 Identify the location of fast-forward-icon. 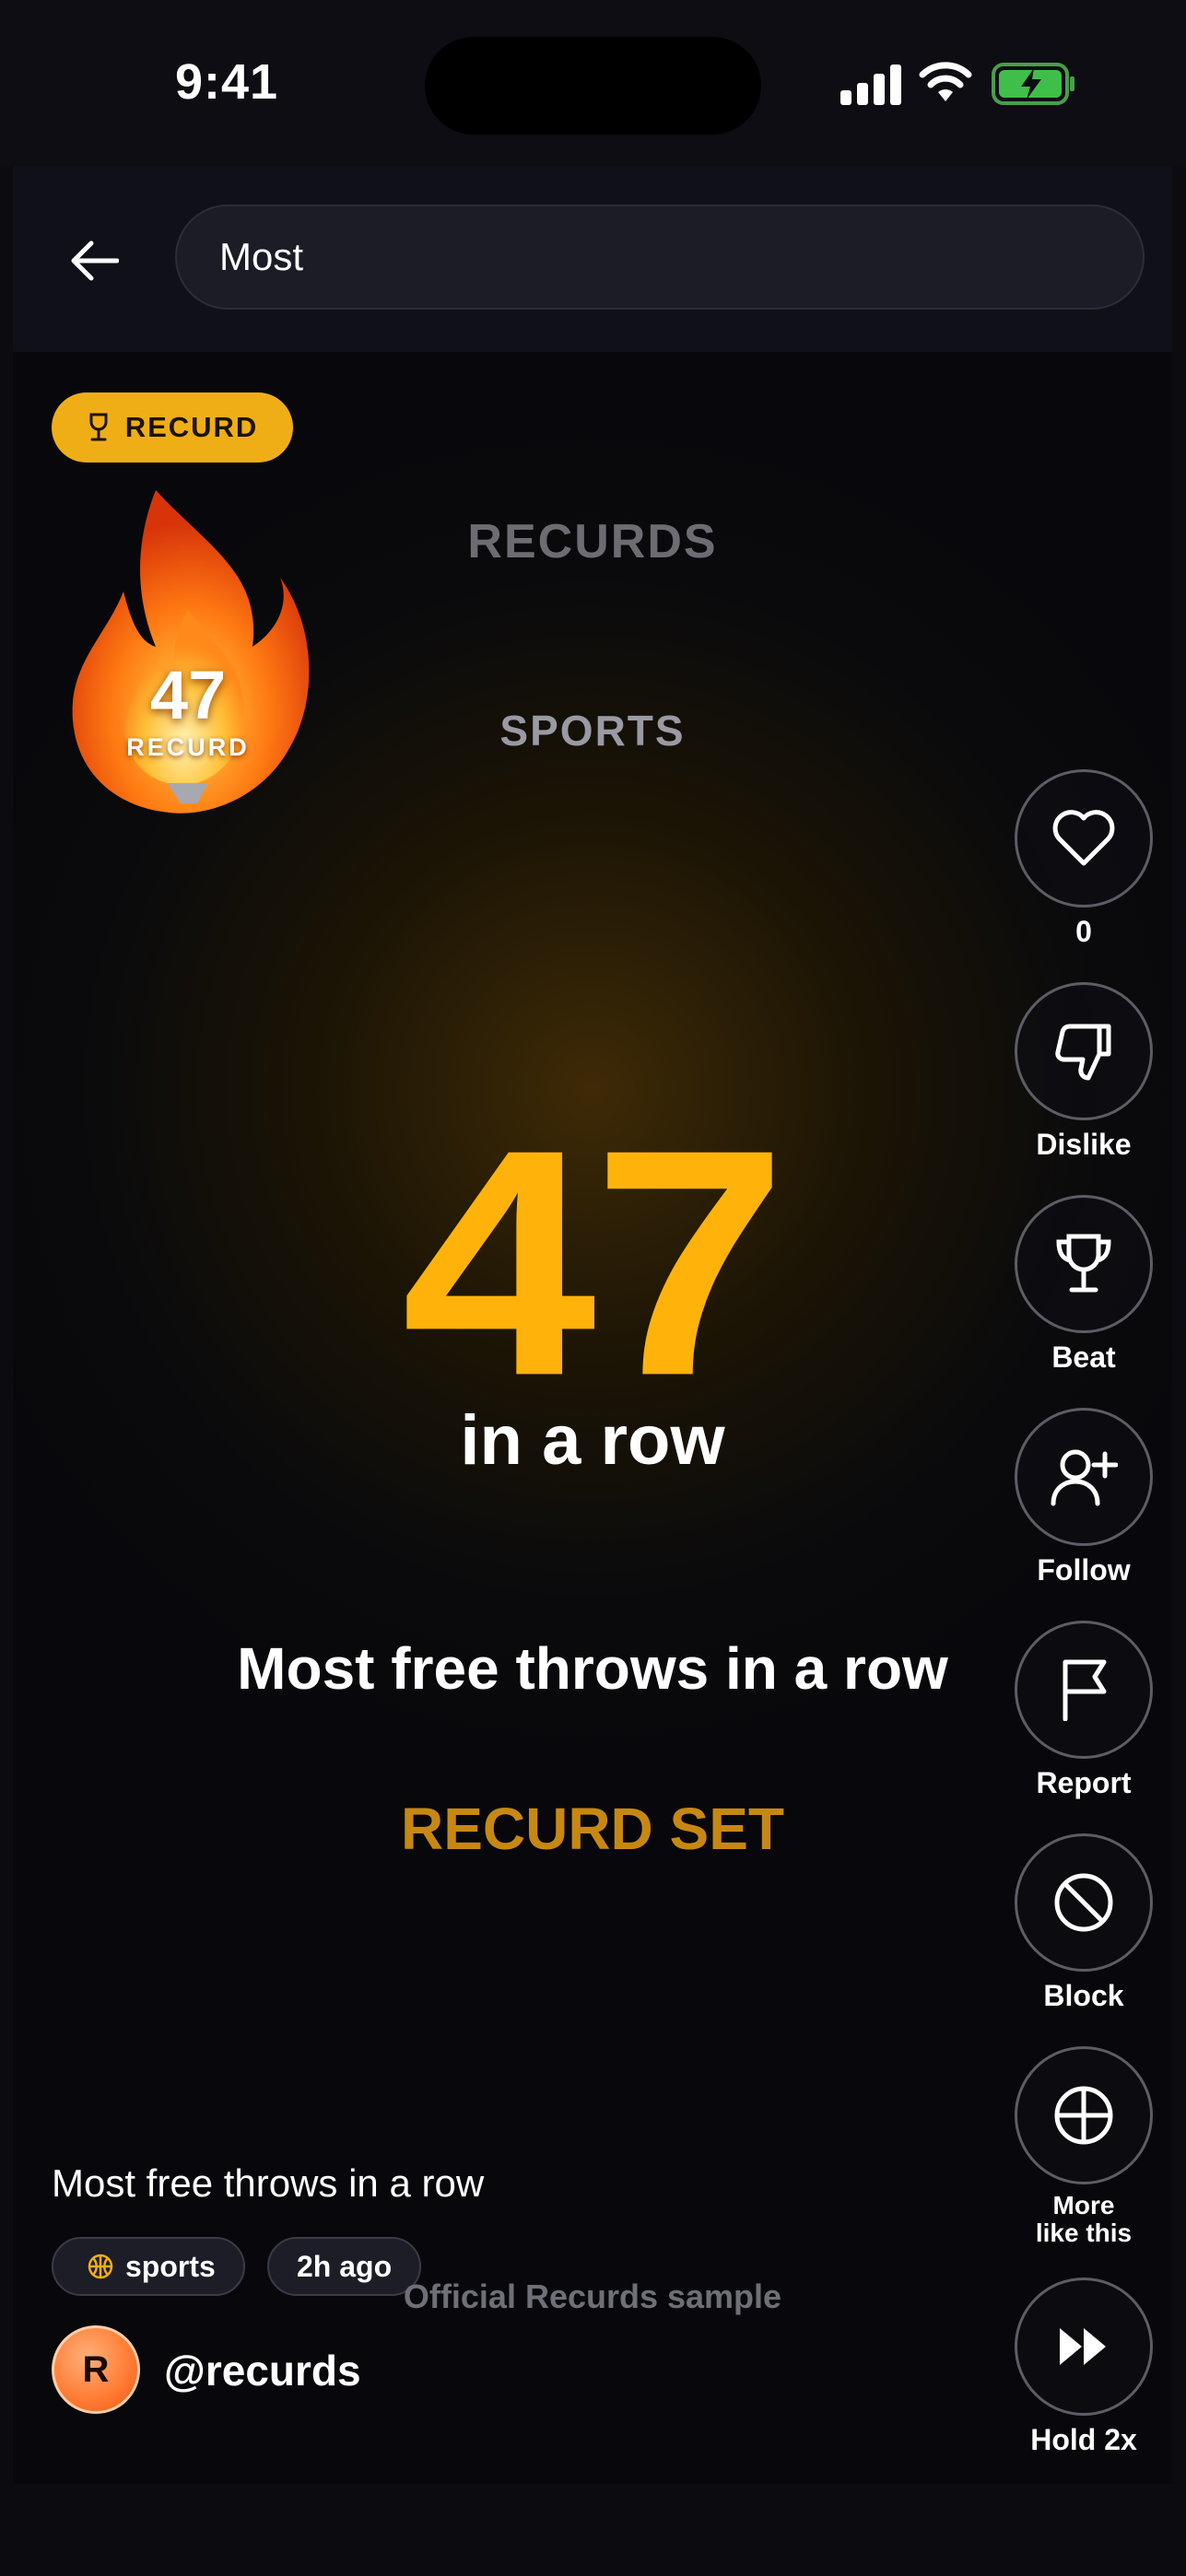
(1083, 2346).